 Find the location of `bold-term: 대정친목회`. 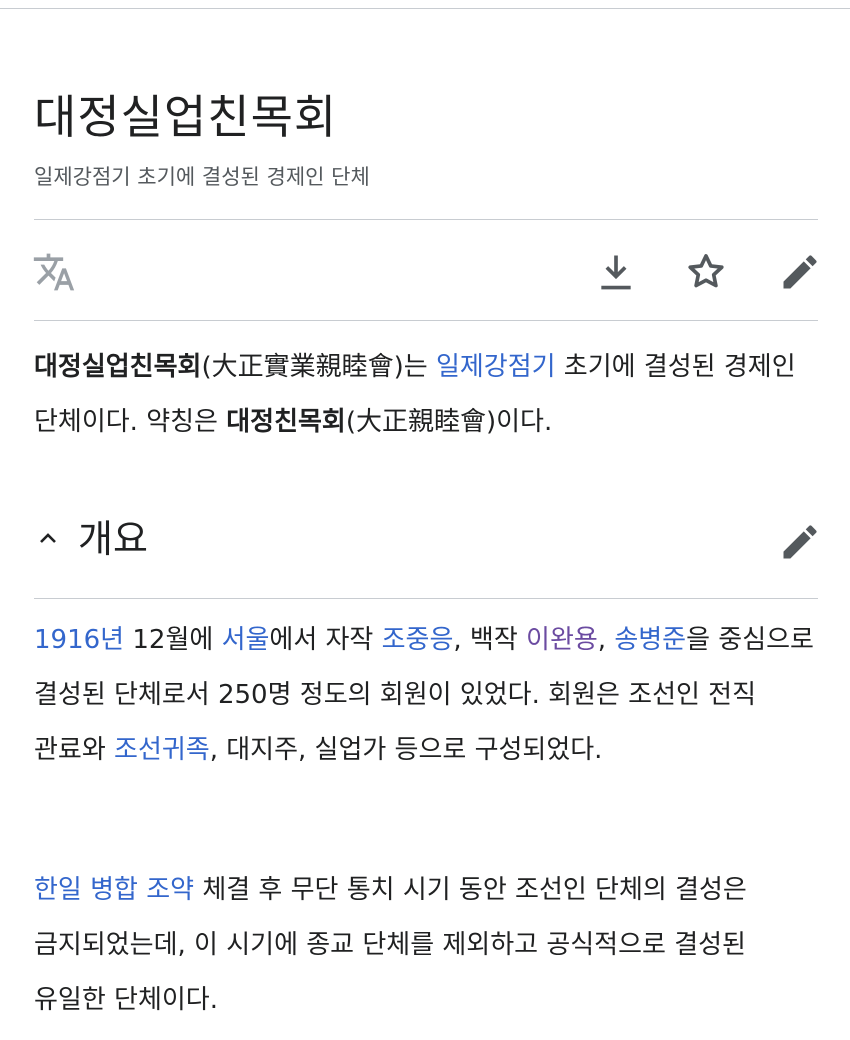

bold-term: 대정친목회 is located at coordinates (286, 422).